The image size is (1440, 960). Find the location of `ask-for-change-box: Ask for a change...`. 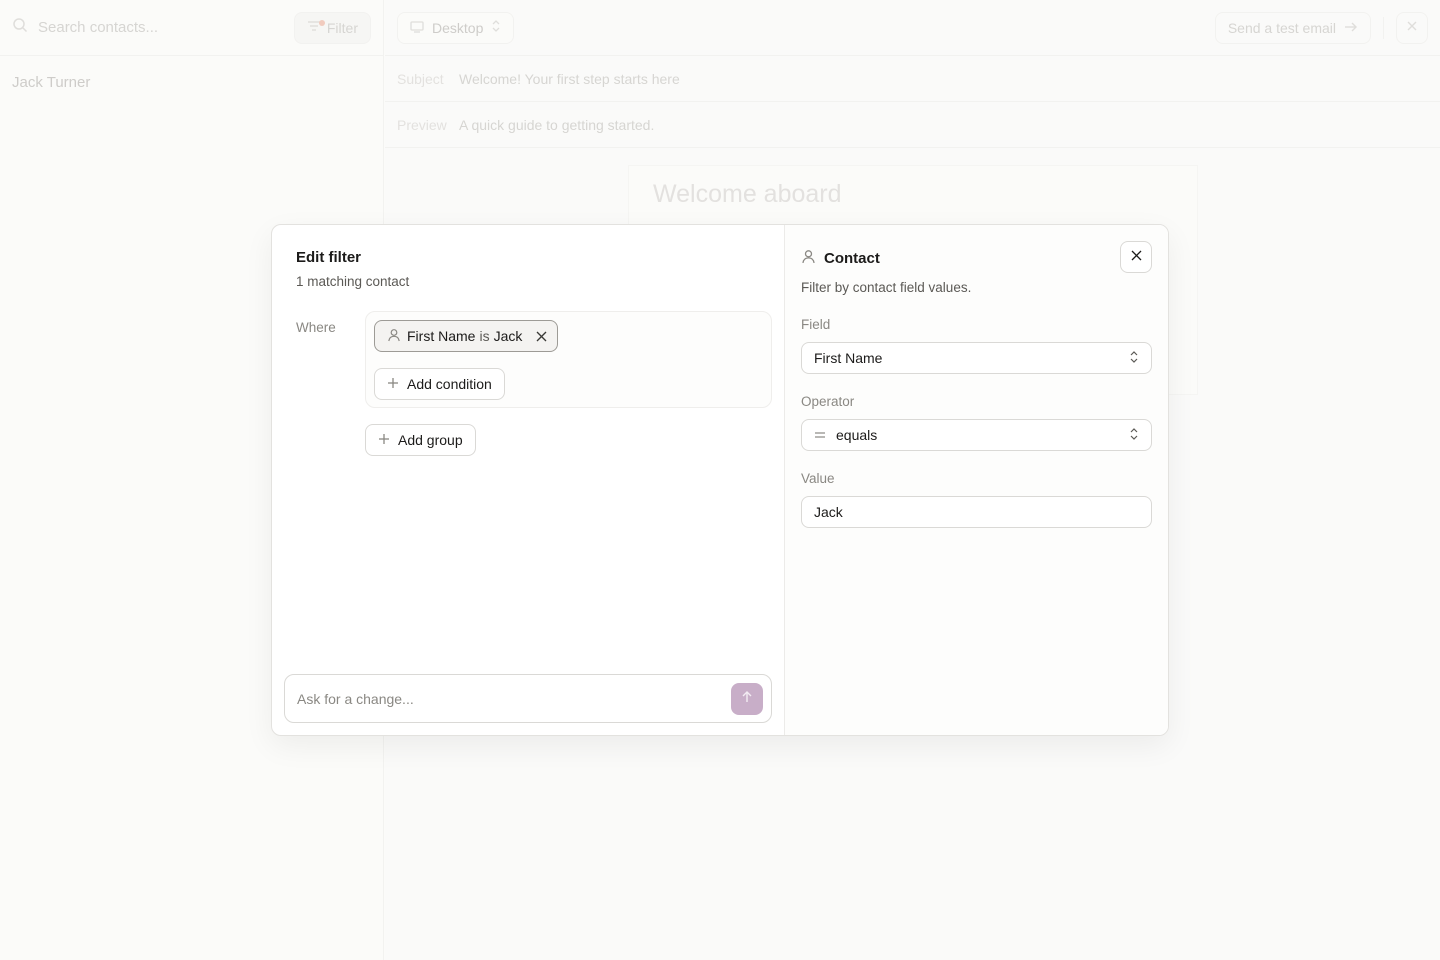

ask-for-change-box: Ask for a change... is located at coordinates (528, 698).